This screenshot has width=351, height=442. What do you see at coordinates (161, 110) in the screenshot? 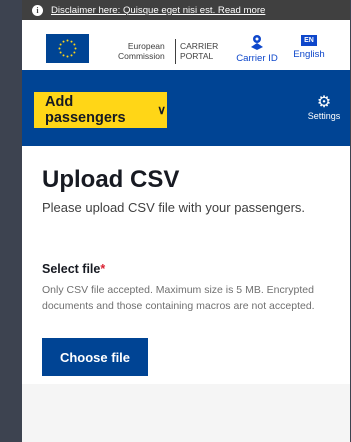
I see `chevron-down-icon: ∨` at bounding box center [161, 110].